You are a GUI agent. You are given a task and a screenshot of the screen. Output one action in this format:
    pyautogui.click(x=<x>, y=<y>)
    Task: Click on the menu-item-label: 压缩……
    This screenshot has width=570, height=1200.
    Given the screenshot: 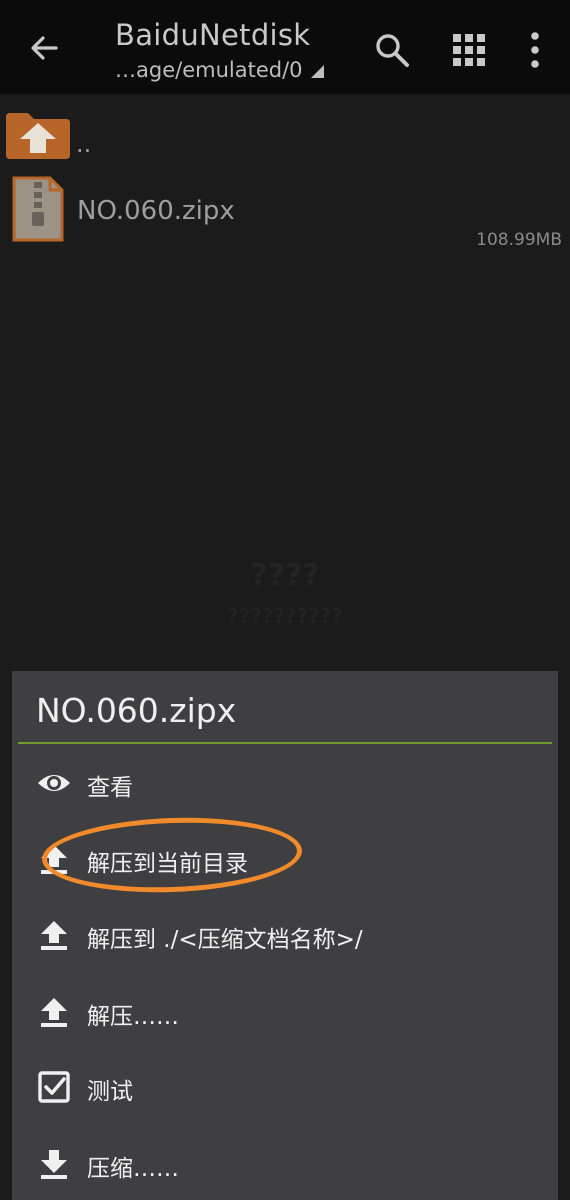 What is the action you would take?
    pyautogui.click(x=133, y=1169)
    